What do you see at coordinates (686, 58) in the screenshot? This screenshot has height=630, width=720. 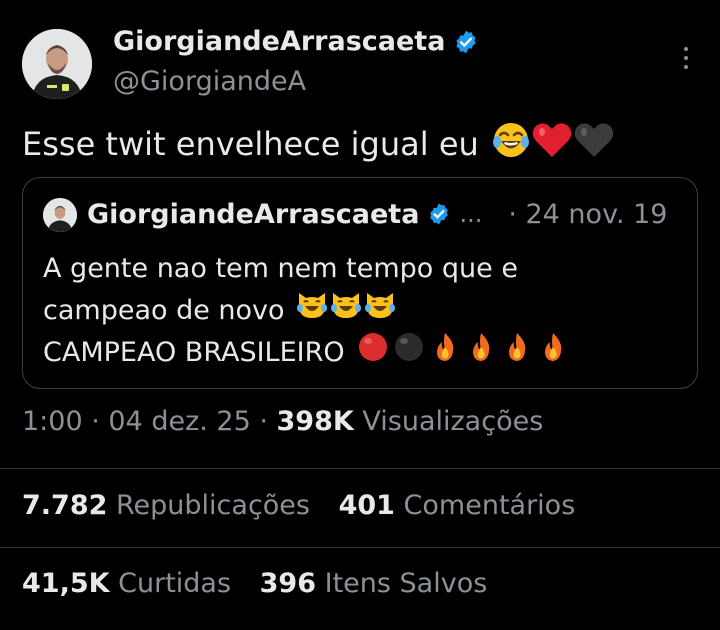 I see `more-options-icon` at bounding box center [686, 58].